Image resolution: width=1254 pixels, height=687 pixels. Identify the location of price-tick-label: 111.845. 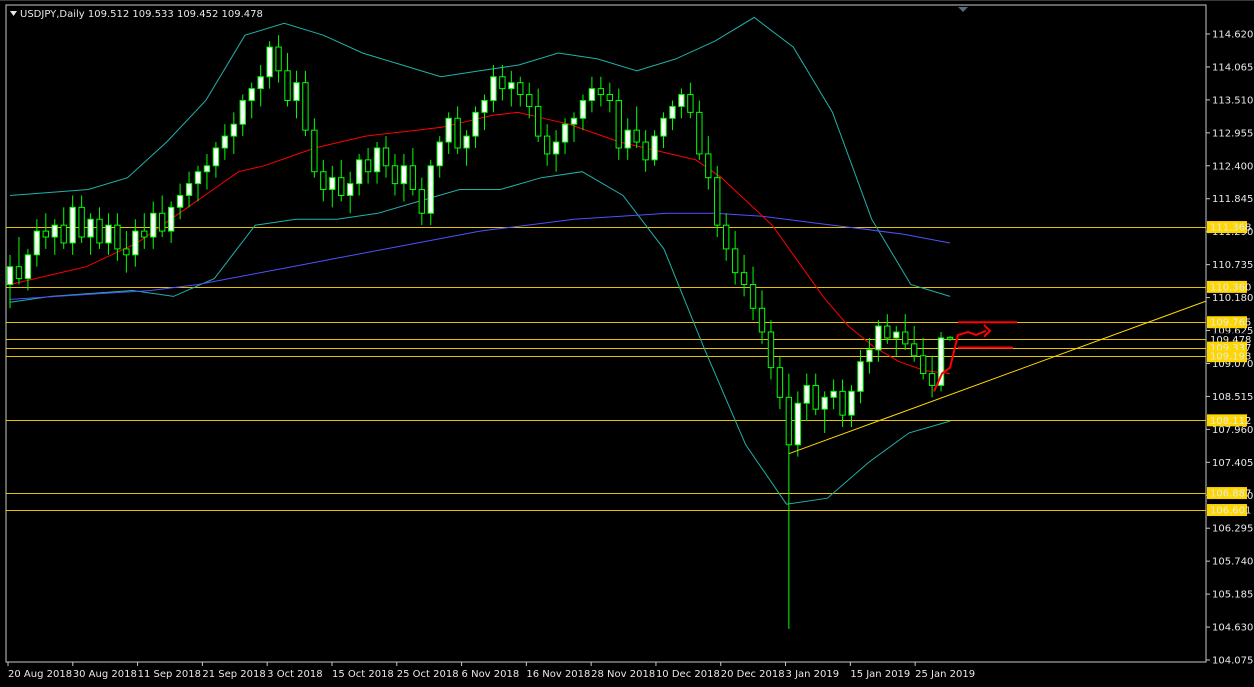
(1232, 199).